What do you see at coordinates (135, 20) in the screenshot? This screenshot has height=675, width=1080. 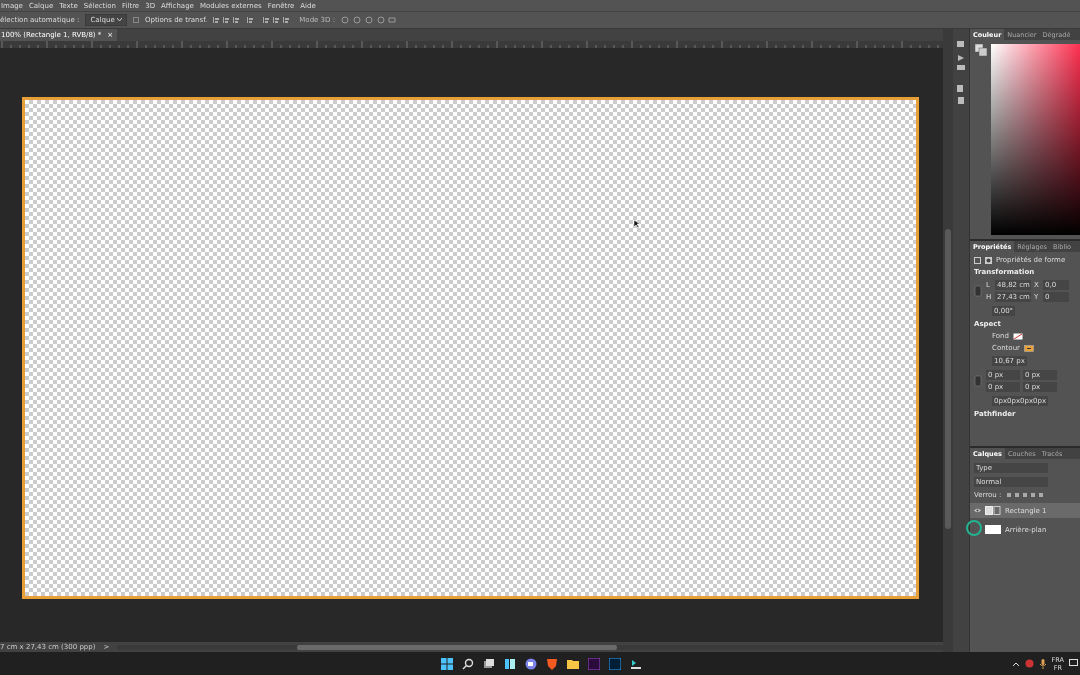 I see `checkbox` at bounding box center [135, 20].